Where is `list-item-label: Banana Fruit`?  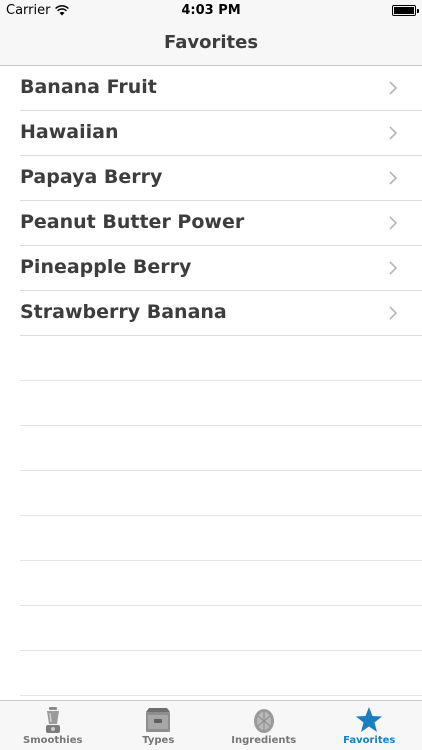 list-item-label: Banana Fruit is located at coordinates (88, 87).